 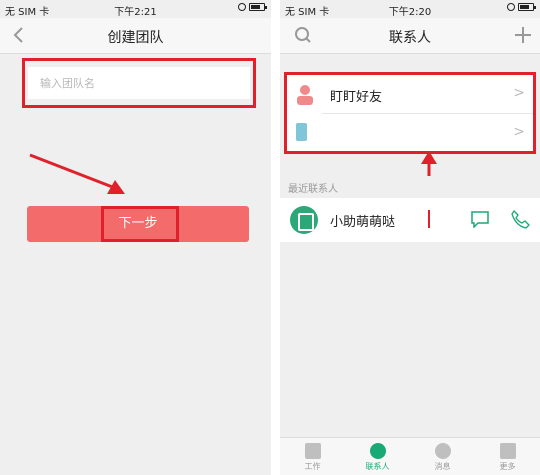 I want to click on nav-bar: 创建团队, so click(x=135, y=36).